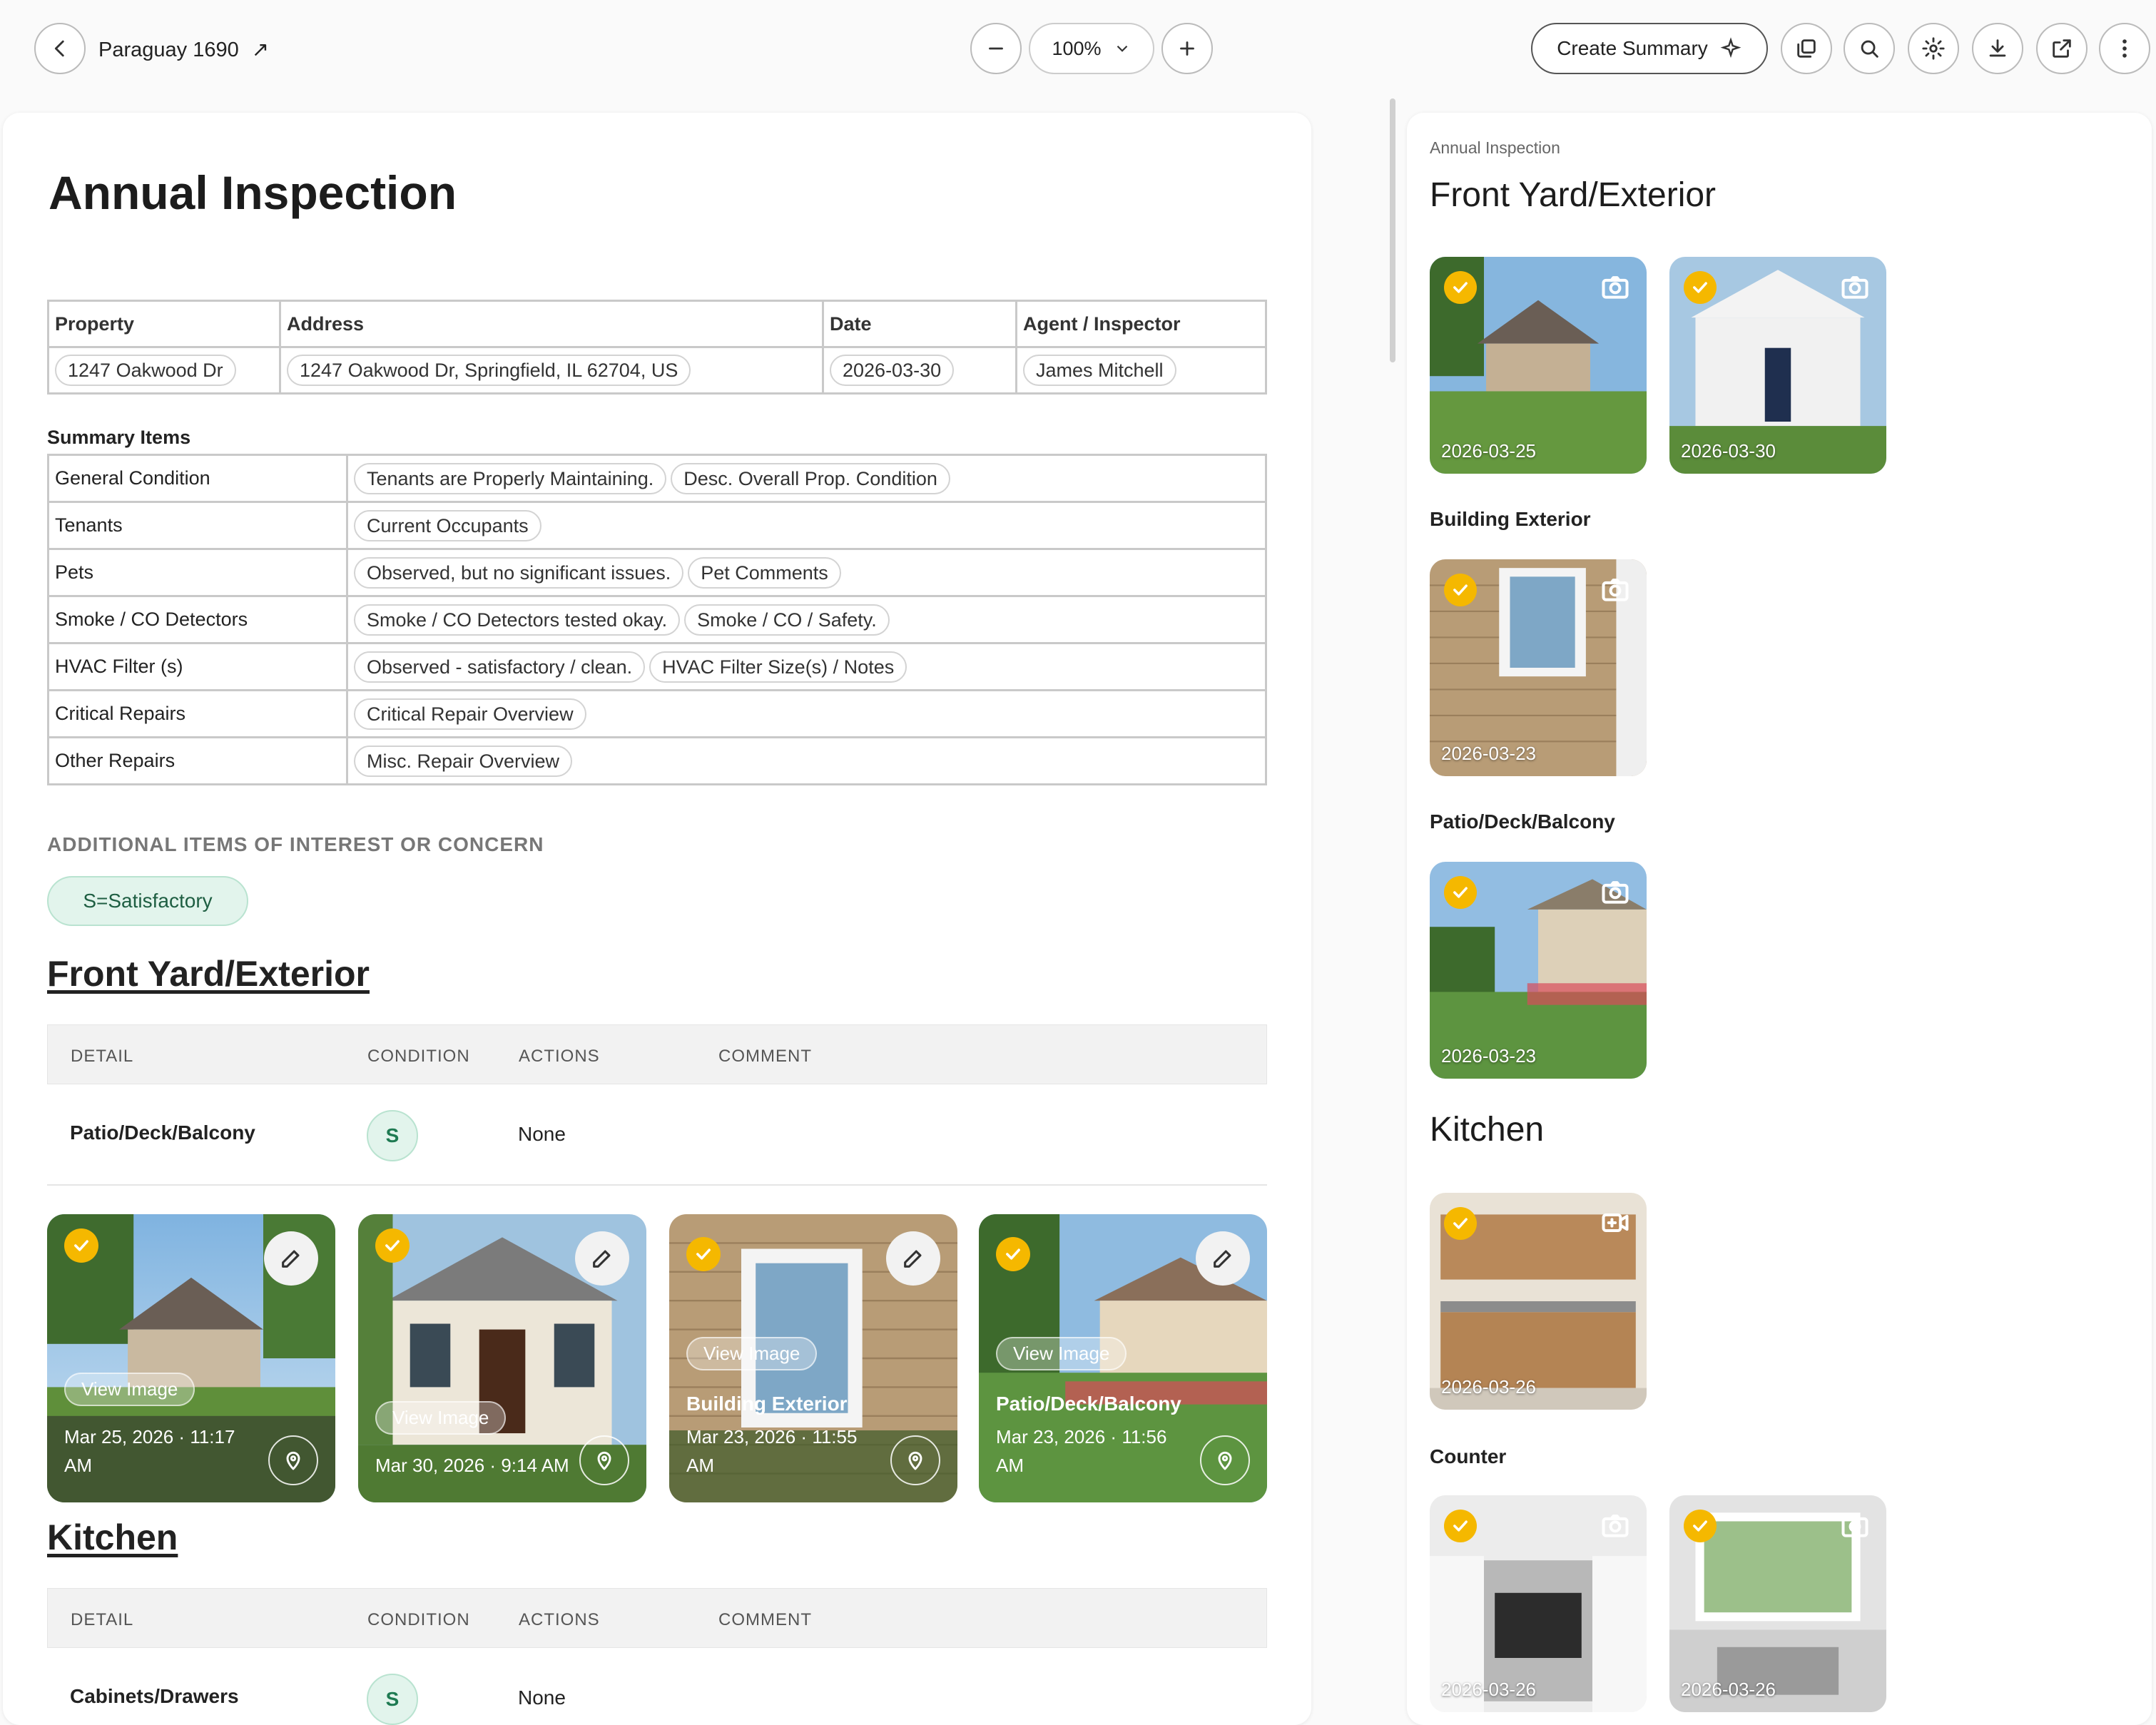 The width and height of the screenshot is (2156, 1725). Describe the element at coordinates (519, 572) in the screenshot. I see `summary-pill: Observed, but no significant issues.` at that location.